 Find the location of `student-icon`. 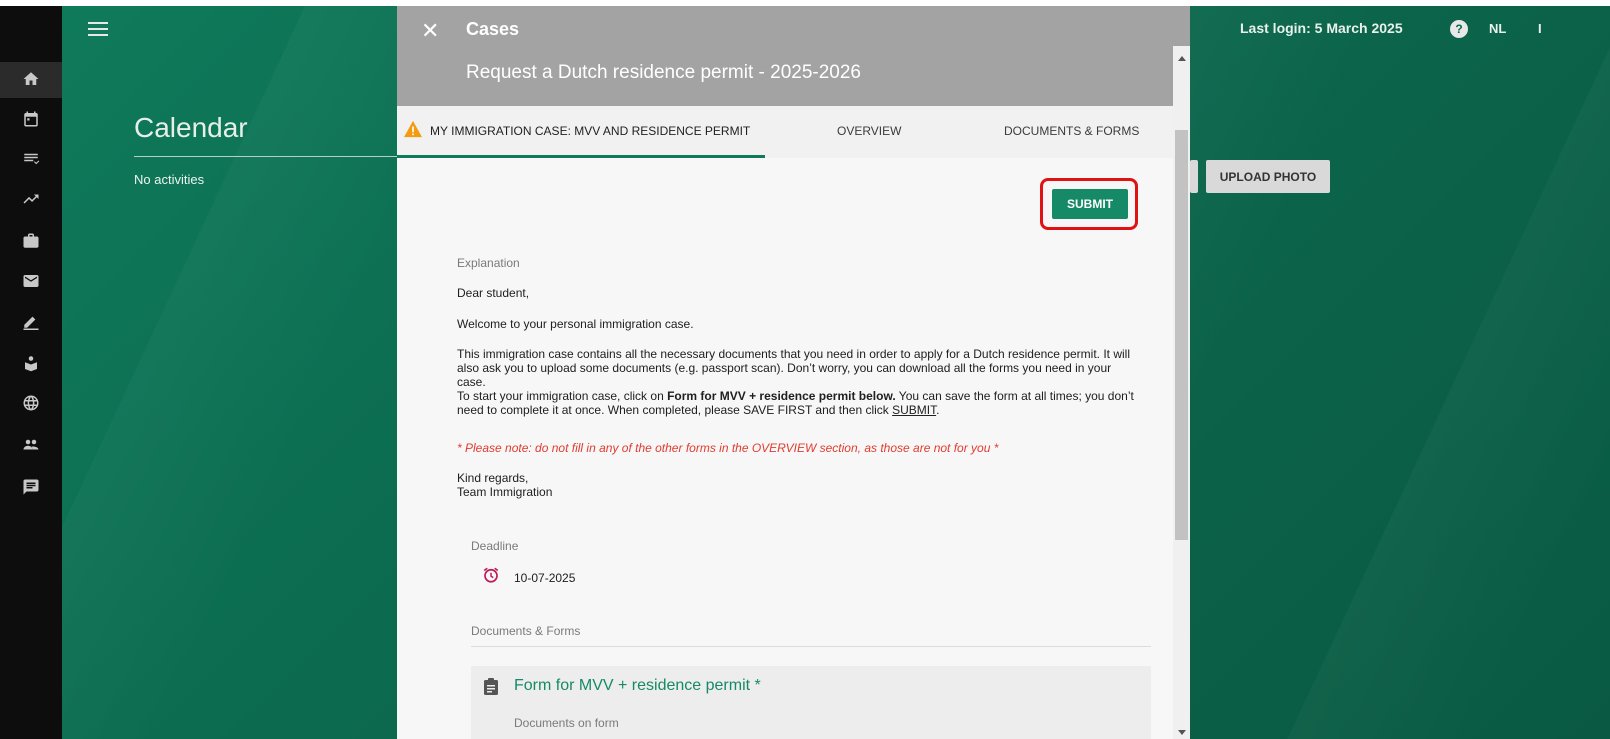

student-icon is located at coordinates (31, 363).